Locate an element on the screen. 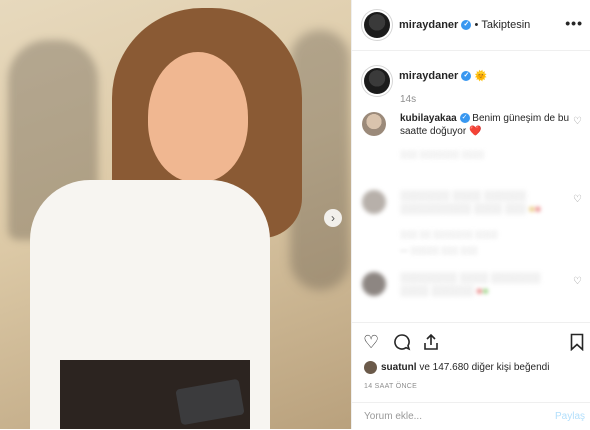 Image resolution: width=590 pixels, height=430 pixels. bookmark-icon is located at coordinates (577, 342).